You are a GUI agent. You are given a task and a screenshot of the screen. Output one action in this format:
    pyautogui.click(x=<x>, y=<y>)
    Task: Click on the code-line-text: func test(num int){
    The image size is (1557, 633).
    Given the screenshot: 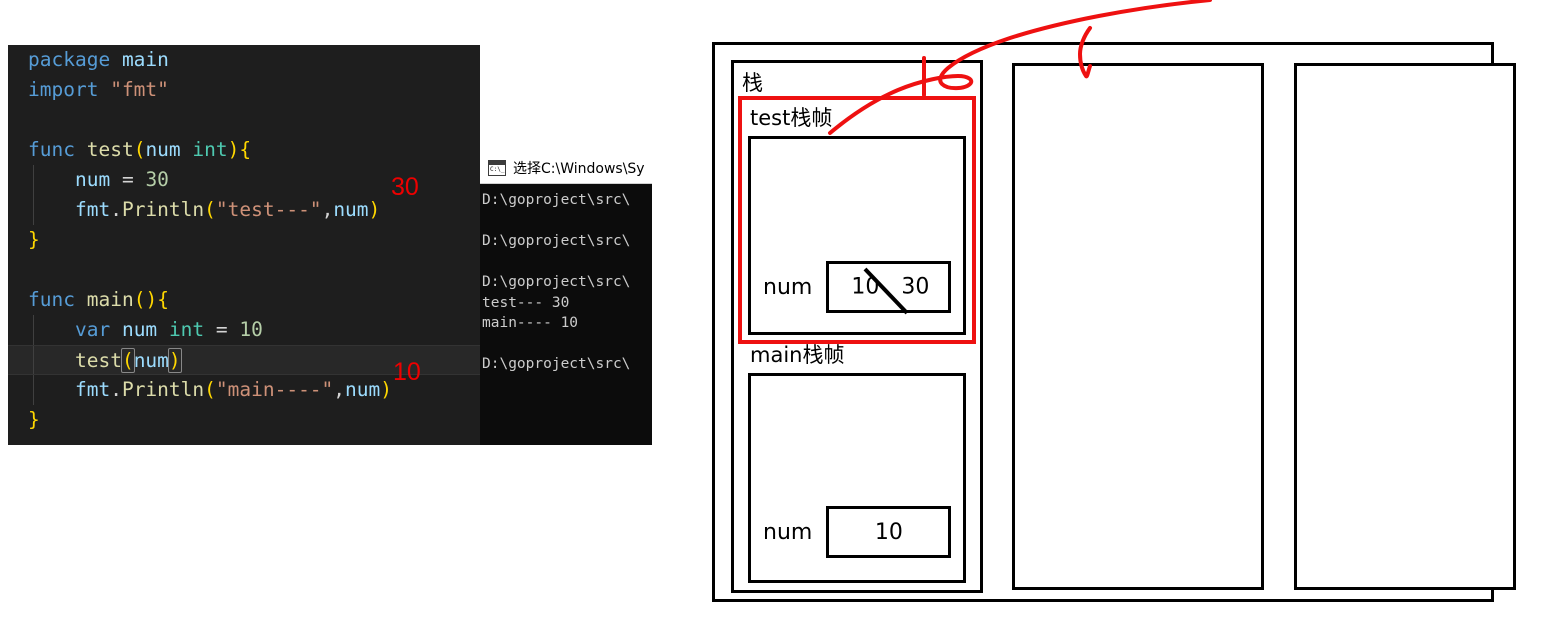 What is the action you would take?
    pyautogui.click(x=139, y=149)
    